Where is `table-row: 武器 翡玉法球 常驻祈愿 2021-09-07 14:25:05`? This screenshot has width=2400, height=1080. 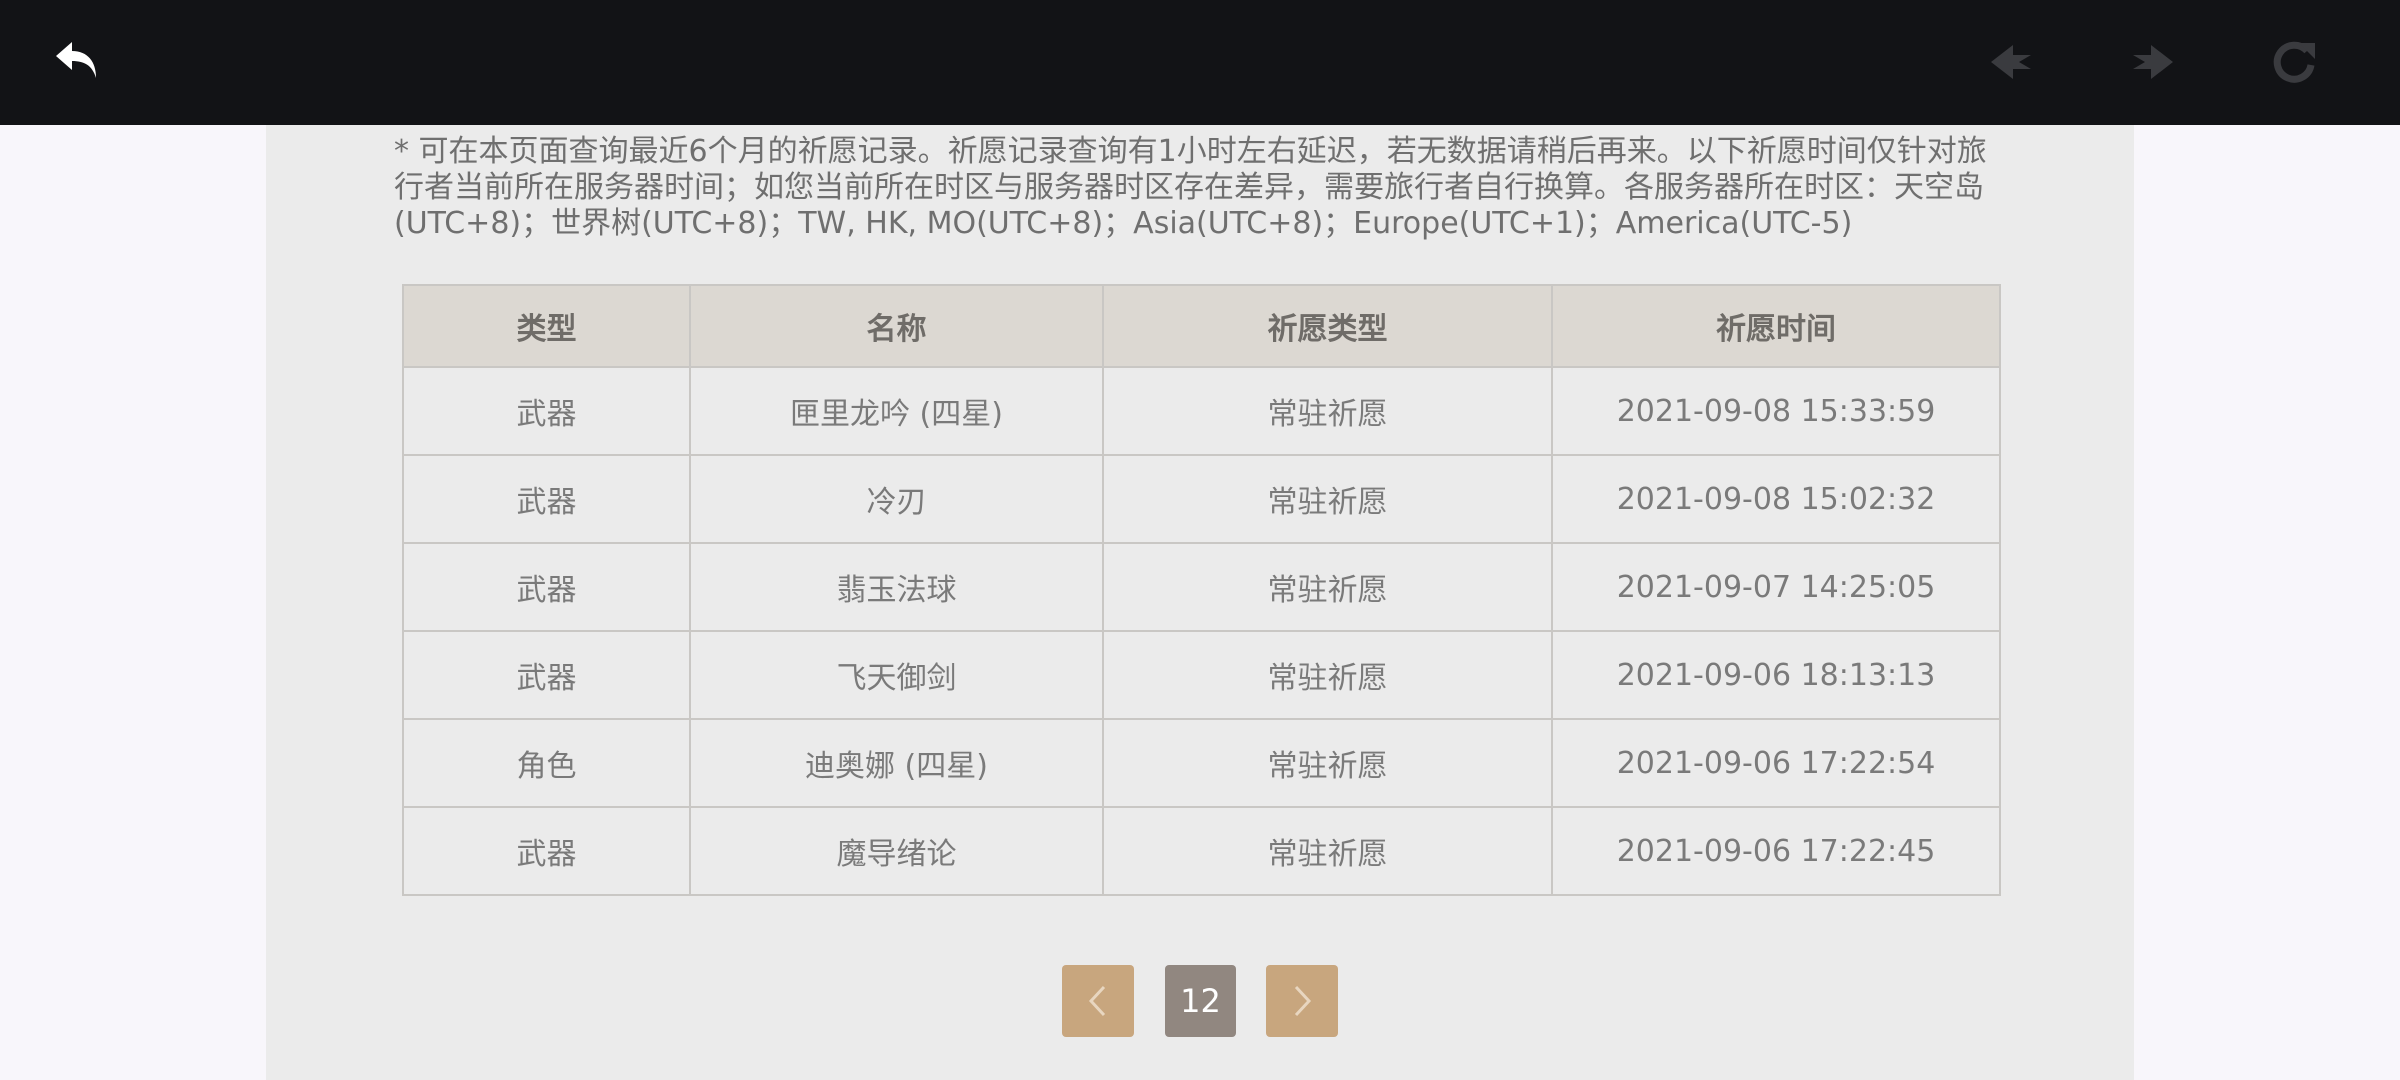 table-row: 武器 翡玉法球 常驻祈愿 2021-09-07 14:25:05 is located at coordinates (1201, 587).